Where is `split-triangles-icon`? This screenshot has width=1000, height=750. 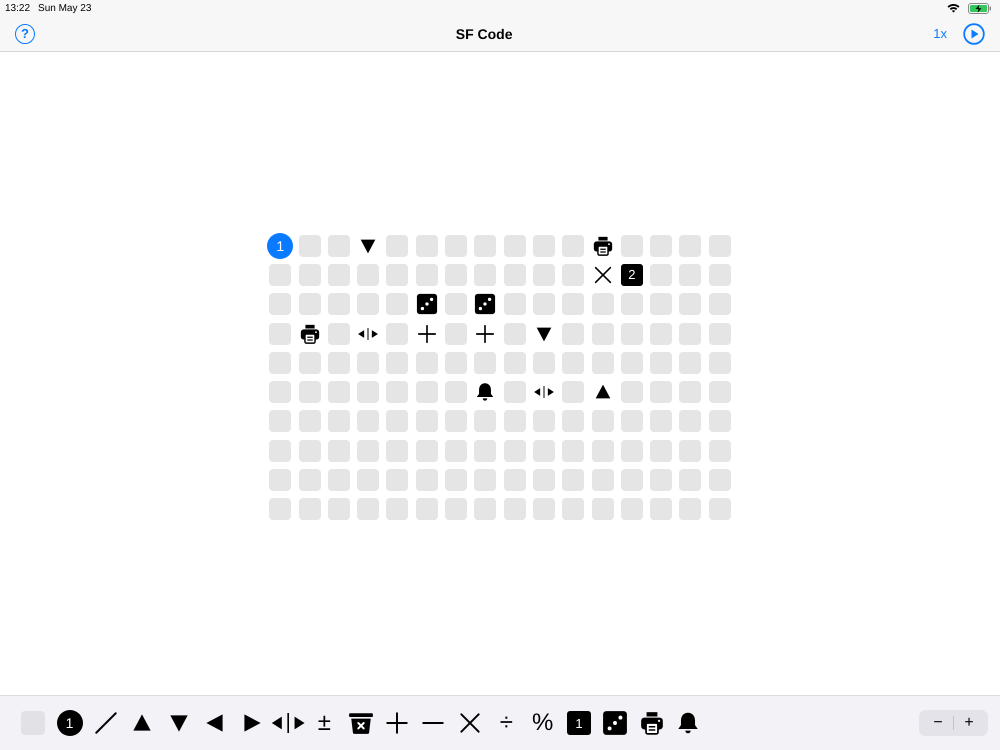 split-triangles-icon is located at coordinates (288, 723).